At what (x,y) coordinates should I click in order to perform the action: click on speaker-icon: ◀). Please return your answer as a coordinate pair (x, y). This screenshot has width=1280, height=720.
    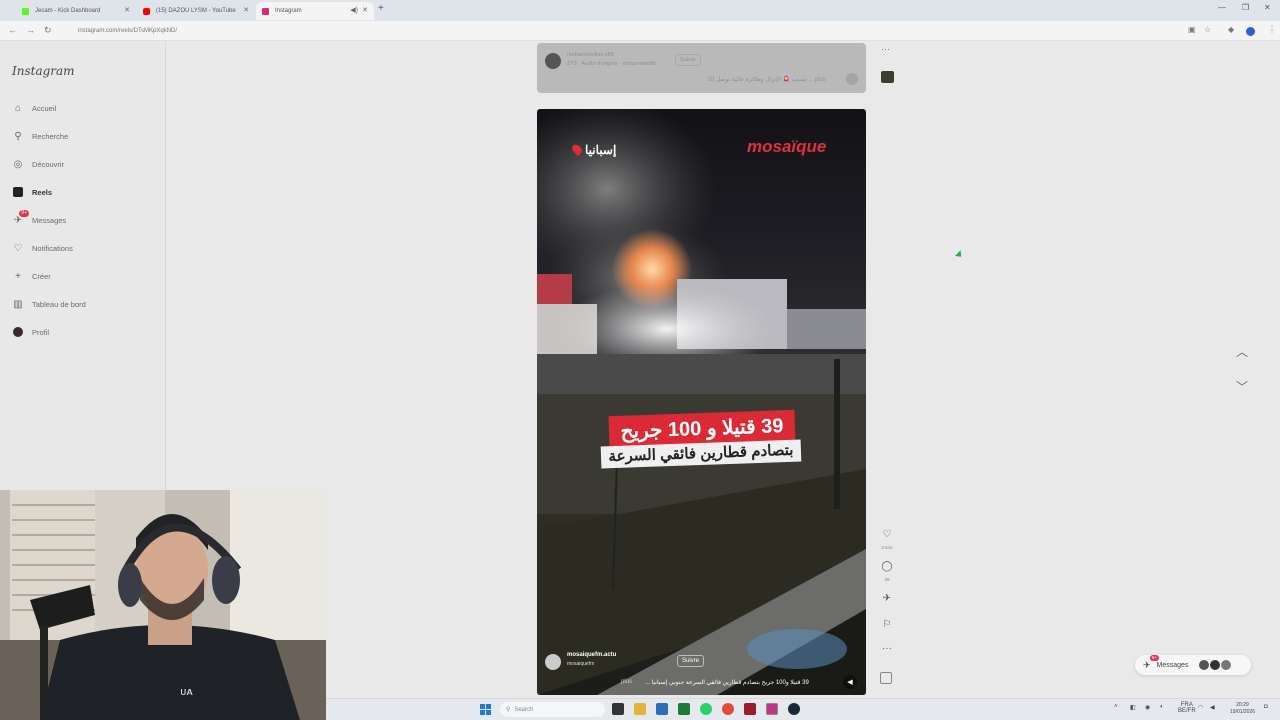
    Looking at the image, I should click on (354, 10).